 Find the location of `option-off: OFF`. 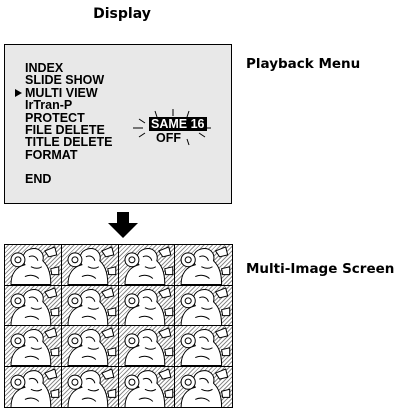

option-off: OFF is located at coordinates (168, 138).